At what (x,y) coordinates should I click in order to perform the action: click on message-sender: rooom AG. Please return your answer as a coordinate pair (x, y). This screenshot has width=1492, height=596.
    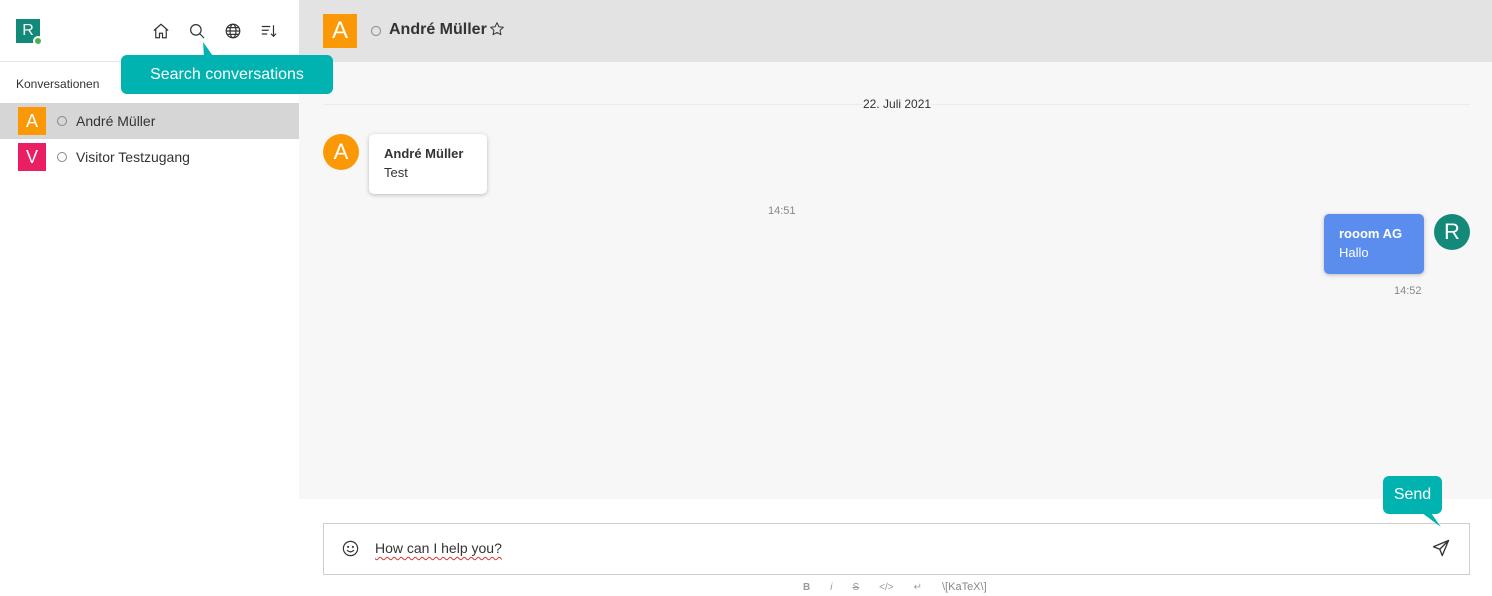
    Looking at the image, I should click on (1371, 233).